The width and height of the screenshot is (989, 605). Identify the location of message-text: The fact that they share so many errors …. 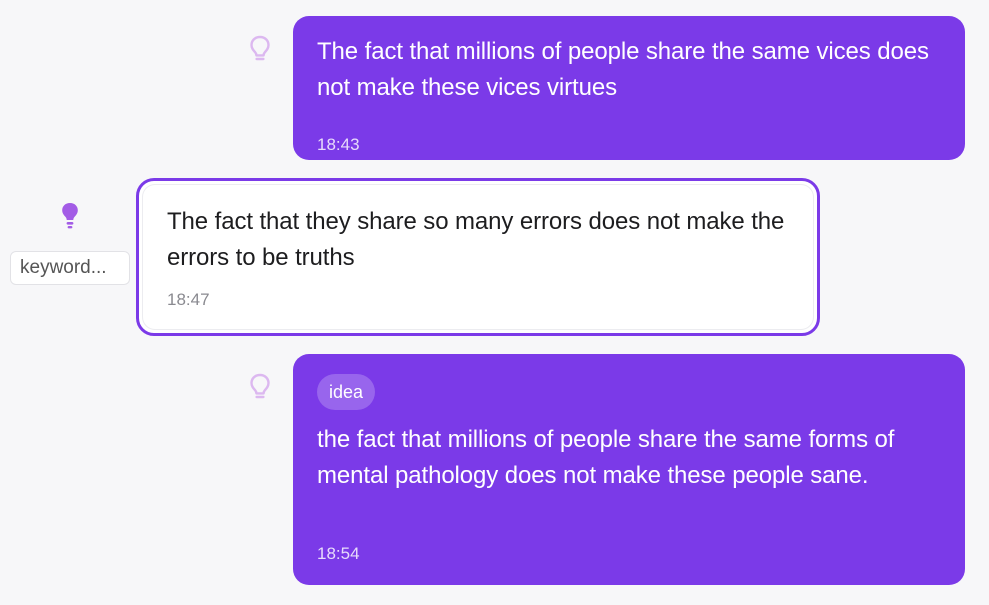
(476, 239).